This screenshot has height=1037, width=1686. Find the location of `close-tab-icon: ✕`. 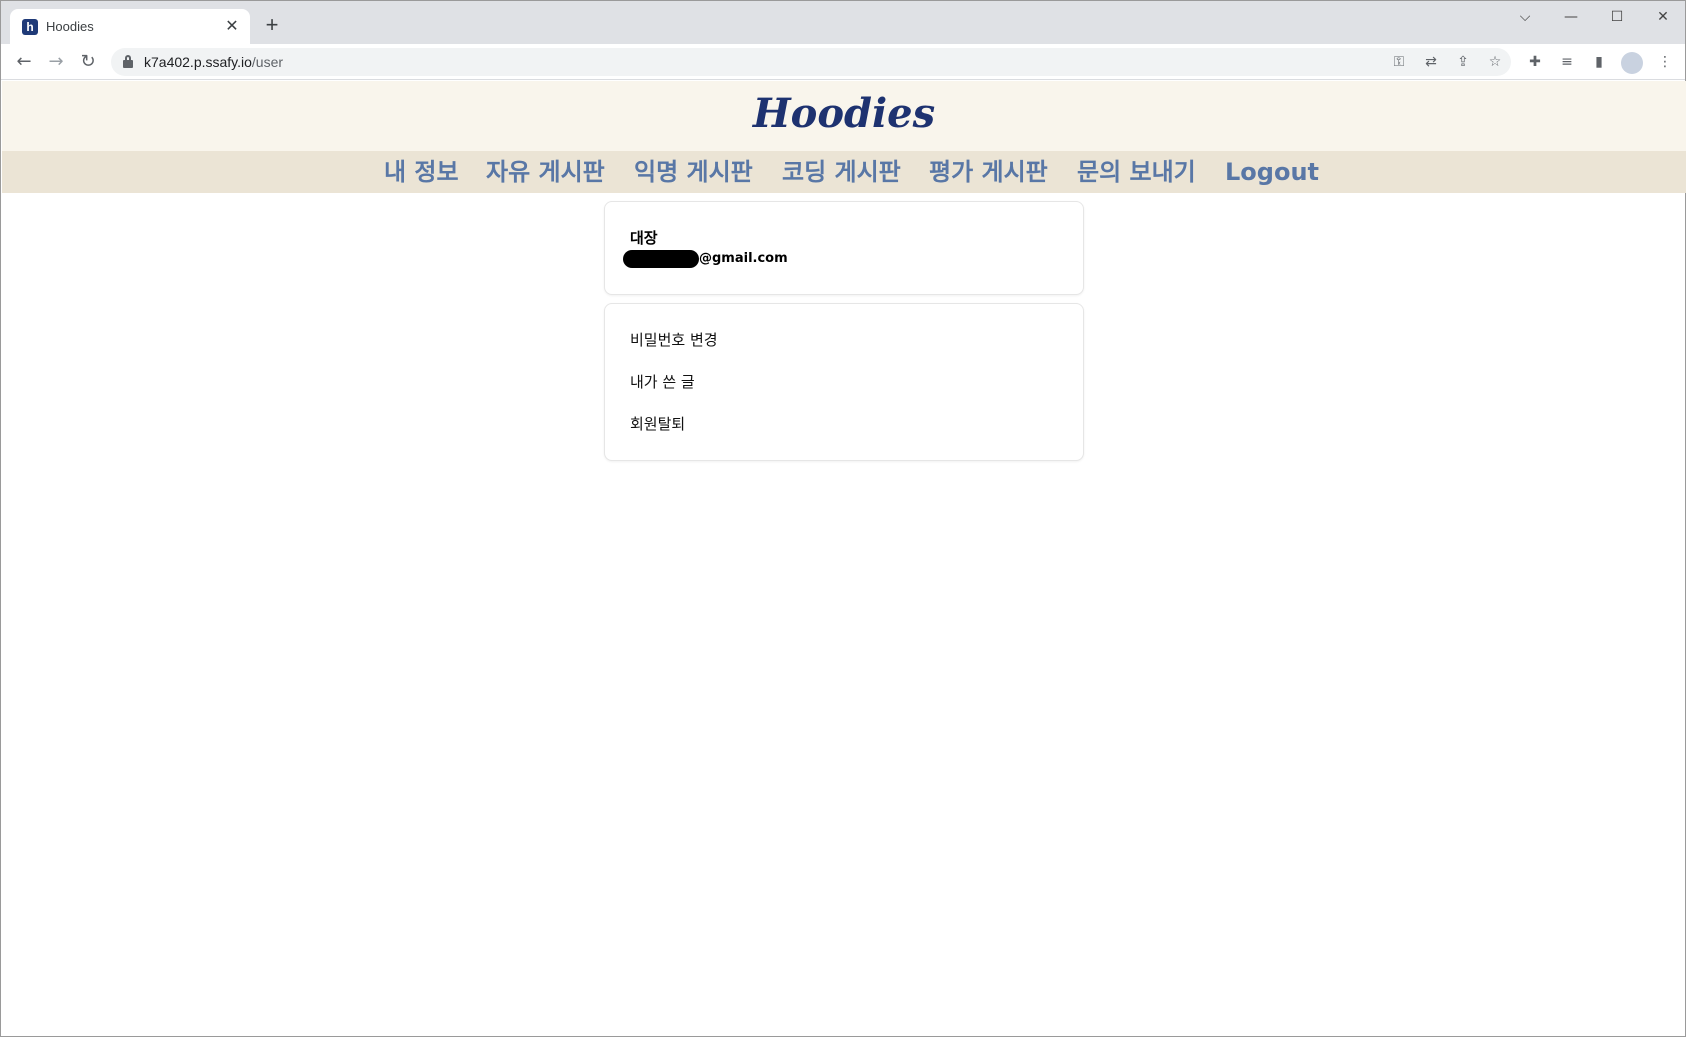

close-tab-icon: ✕ is located at coordinates (232, 27).